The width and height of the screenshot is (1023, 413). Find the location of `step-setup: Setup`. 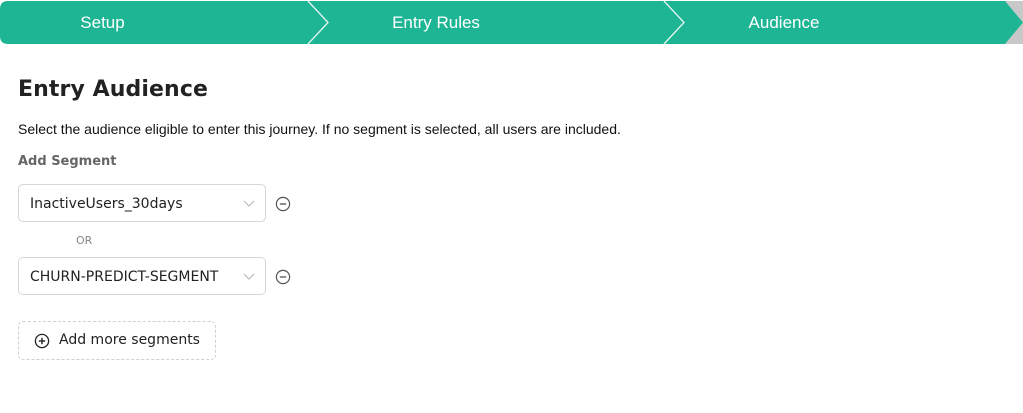

step-setup: Setup is located at coordinates (102, 22).